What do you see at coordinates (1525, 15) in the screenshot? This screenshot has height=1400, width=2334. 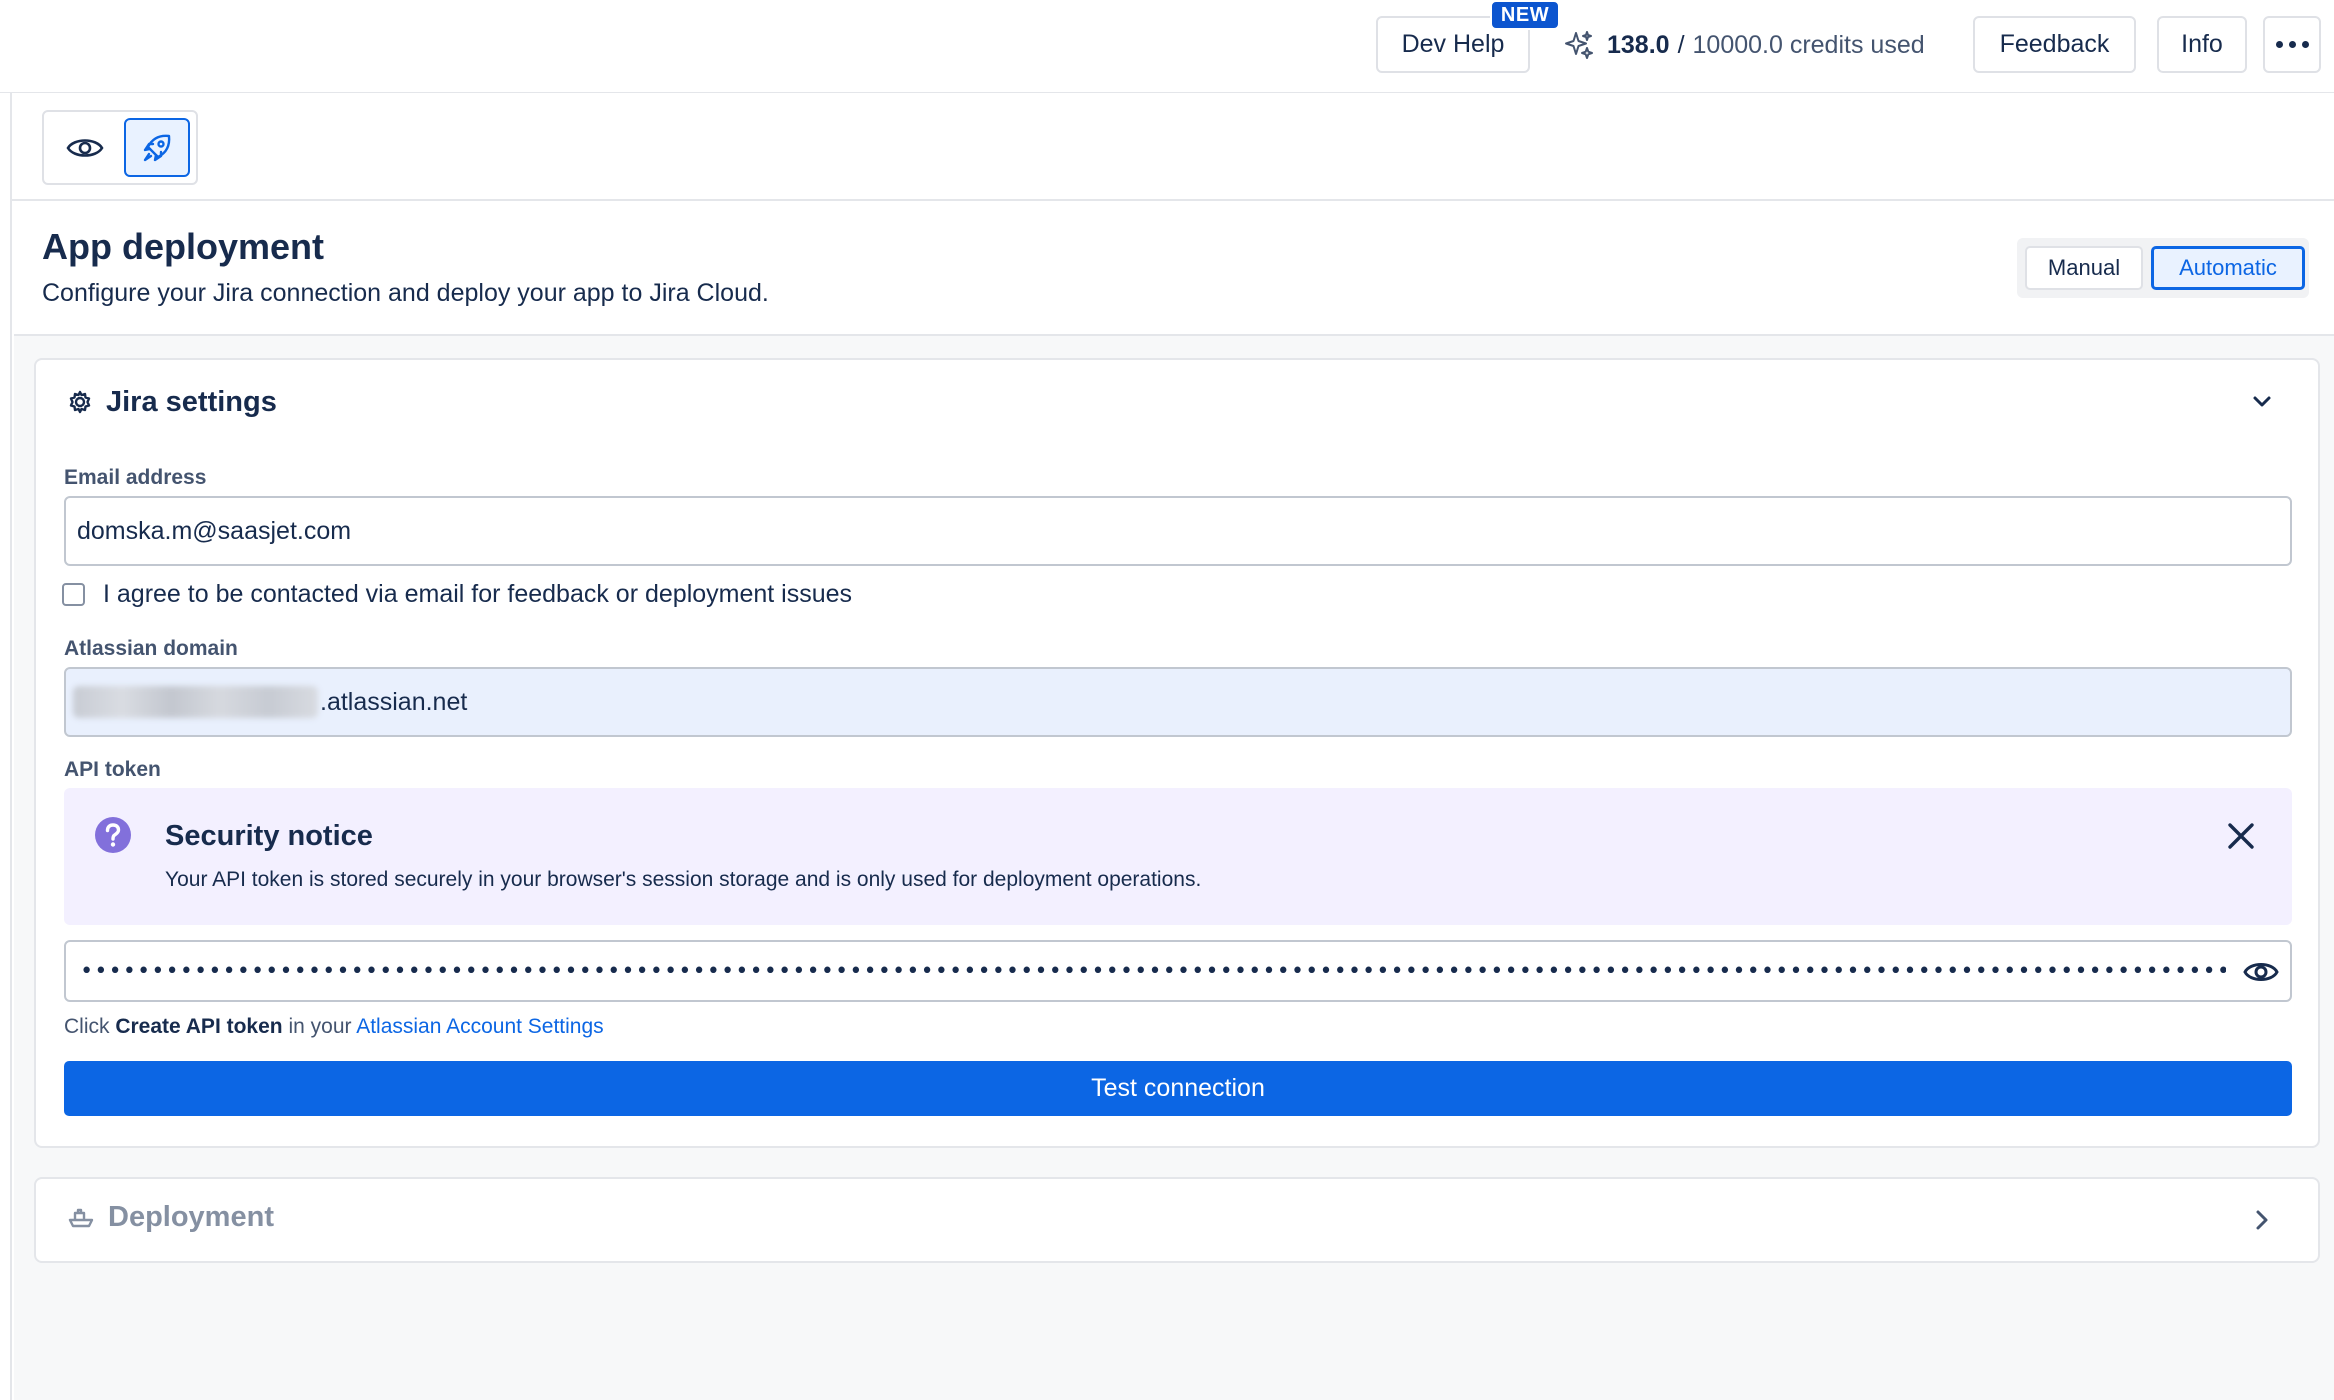 I see `new-badge: NEW` at bounding box center [1525, 15].